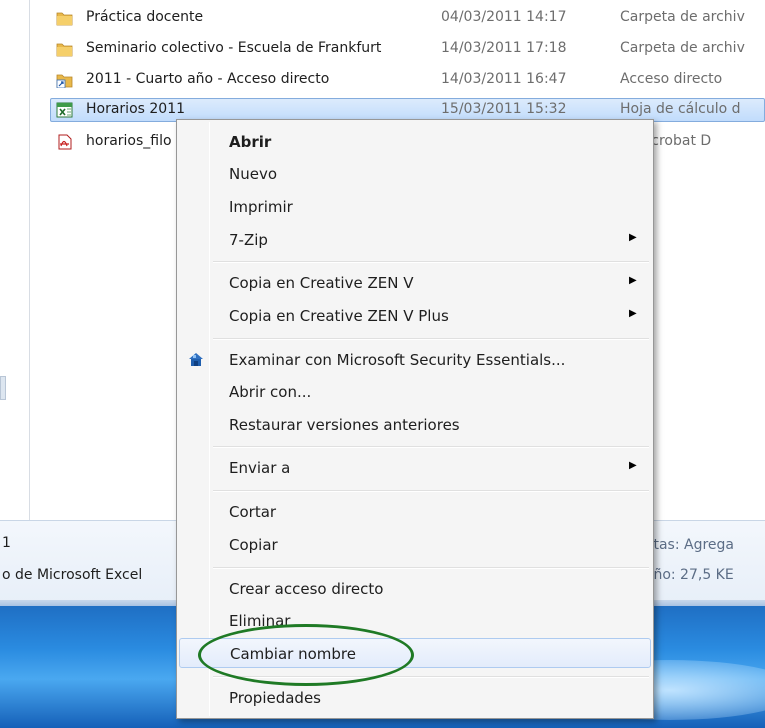 The width and height of the screenshot is (765, 728). Describe the element at coordinates (260, 468) in the screenshot. I see `menu-item-label: Enviar a` at that location.